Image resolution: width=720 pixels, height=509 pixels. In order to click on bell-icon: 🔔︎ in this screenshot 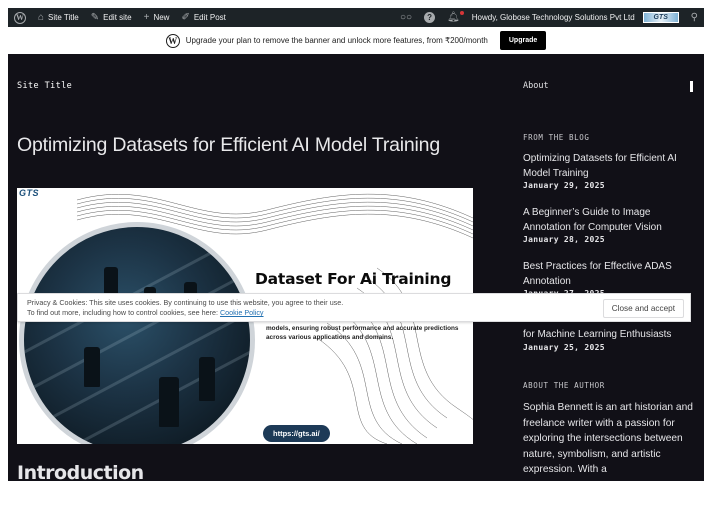, I will do `click(453, 17)`.